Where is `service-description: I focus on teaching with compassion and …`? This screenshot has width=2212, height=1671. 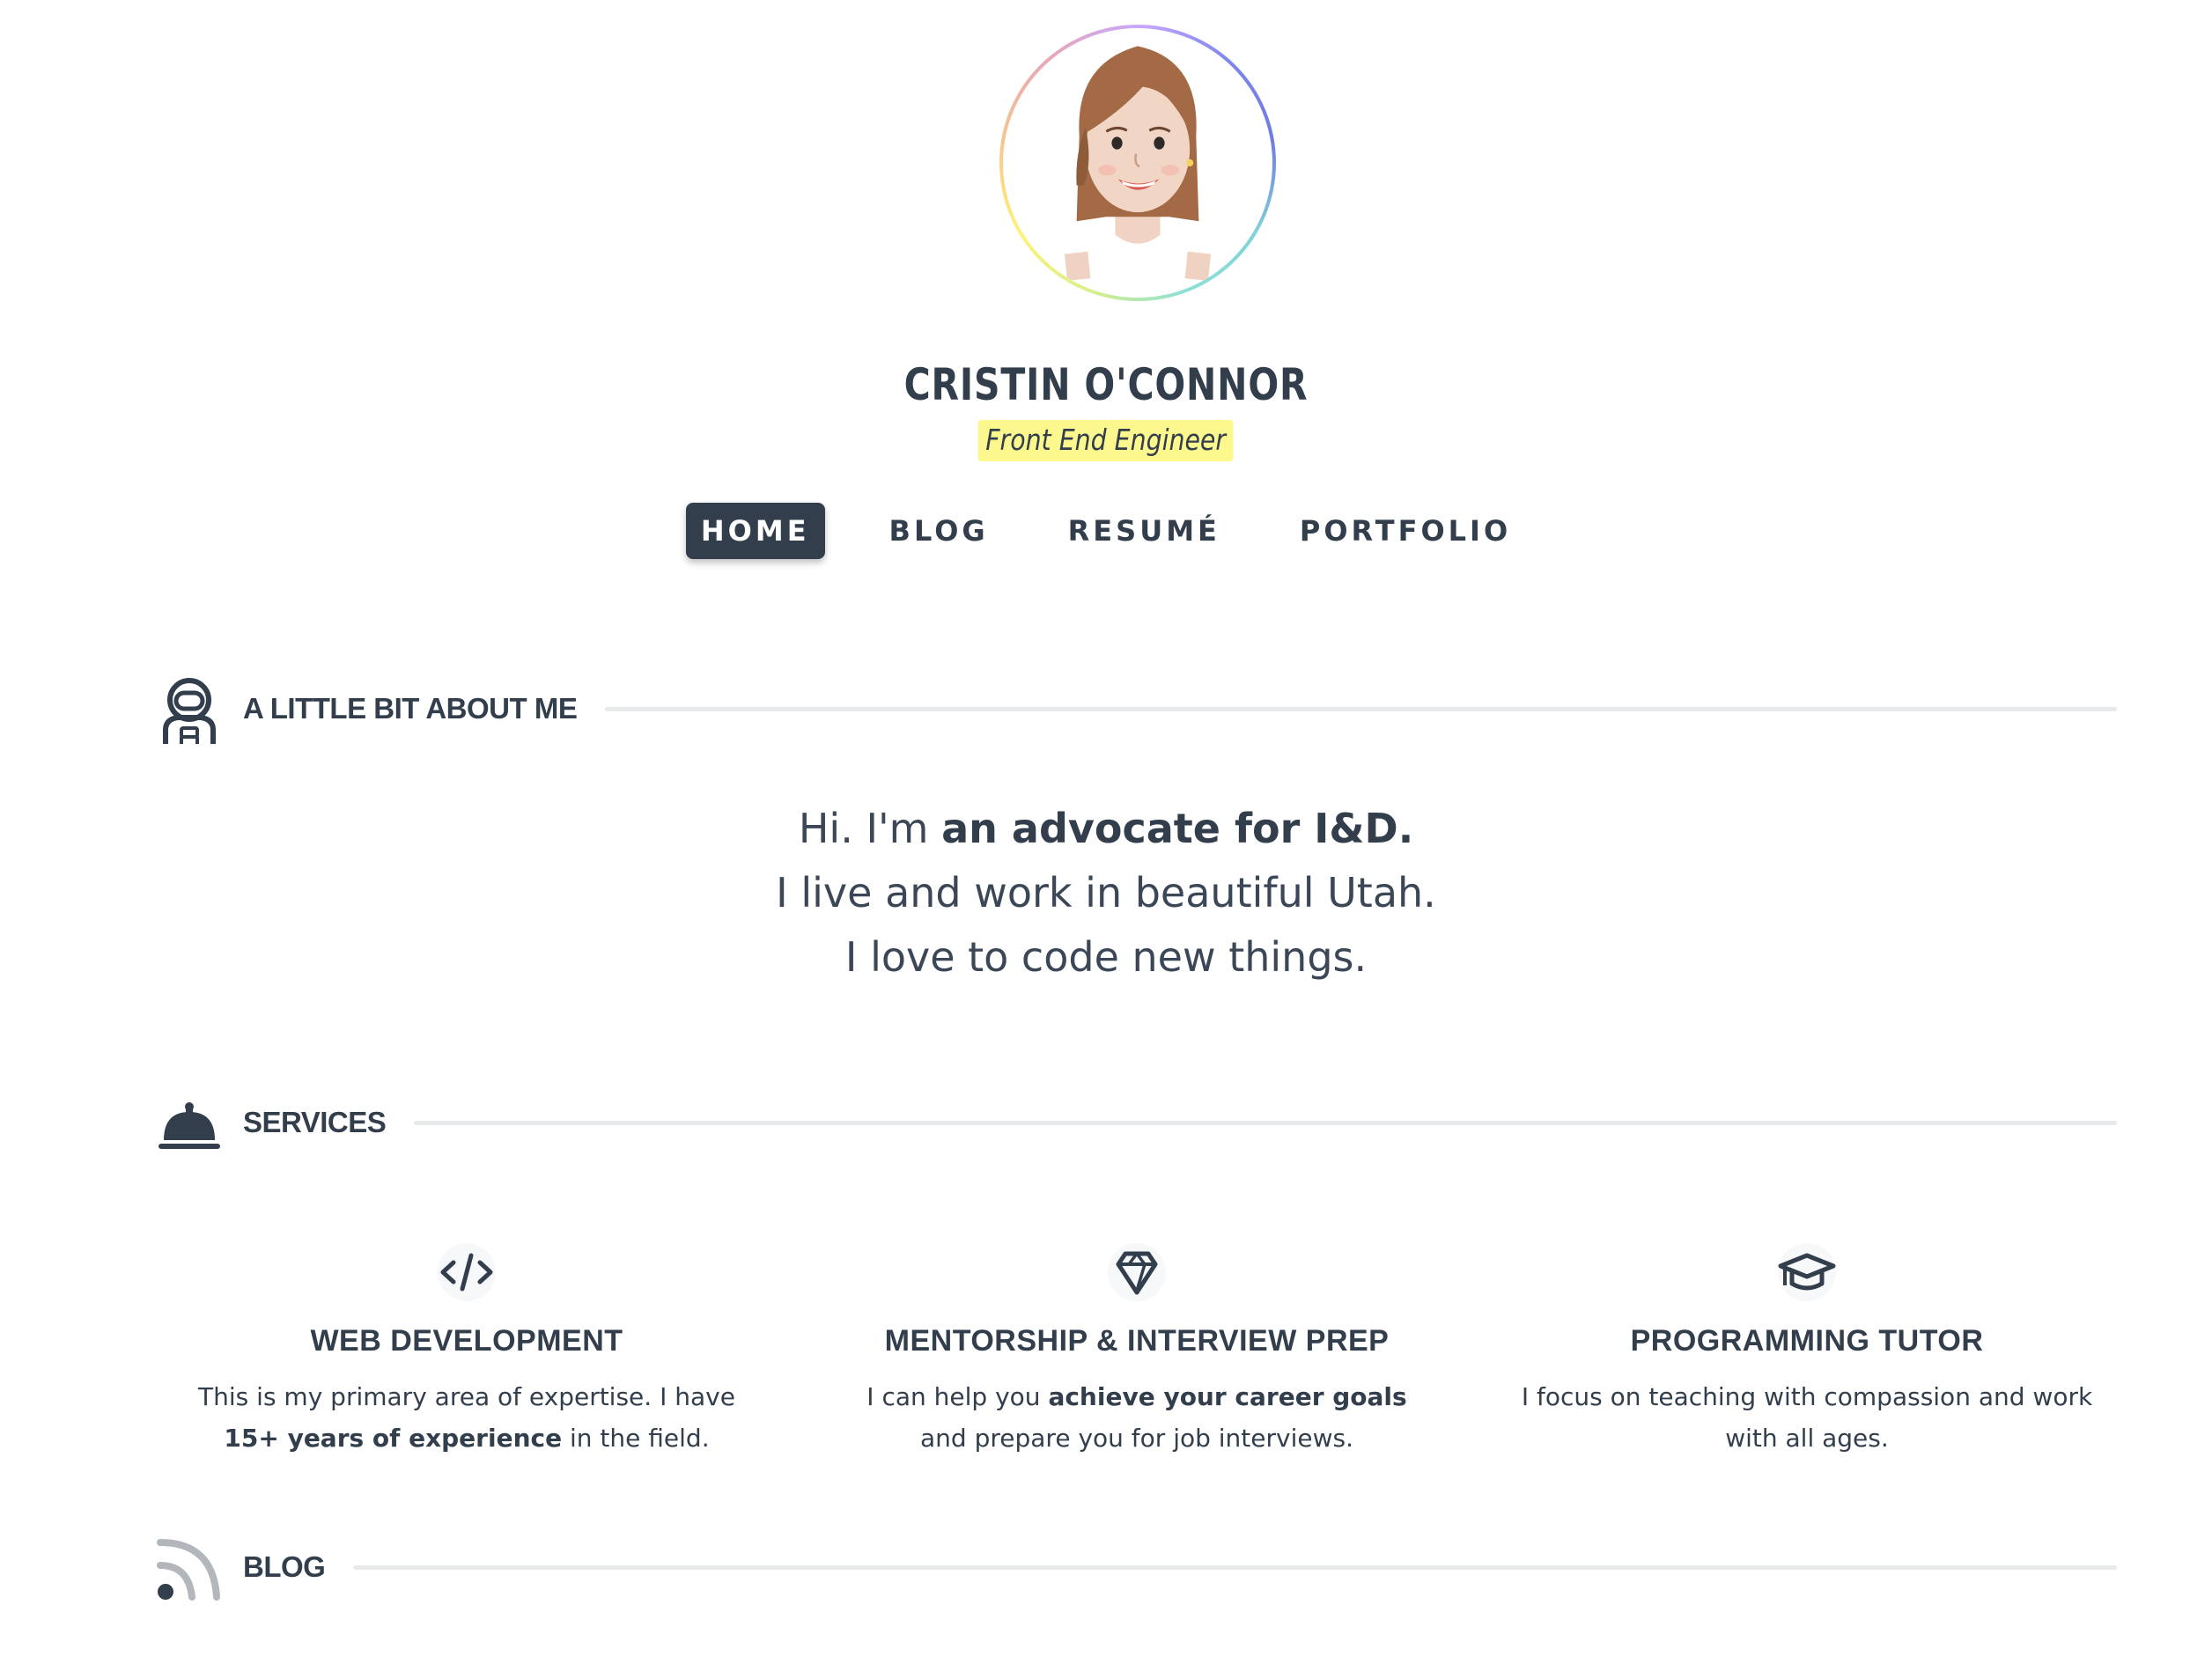
service-description: I focus on teaching with compassion and … is located at coordinates (1807, 1417).